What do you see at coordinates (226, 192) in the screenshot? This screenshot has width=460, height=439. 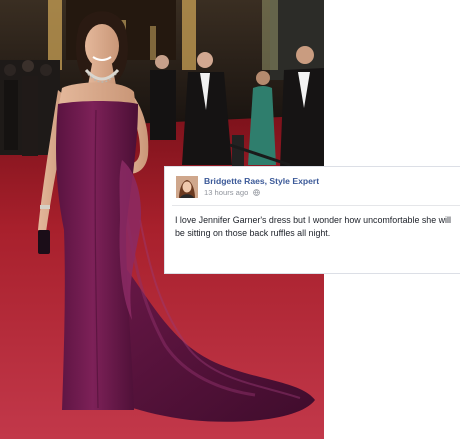 I see `timestamp-text: 13 hours ago` at bounding box center [226, 192].